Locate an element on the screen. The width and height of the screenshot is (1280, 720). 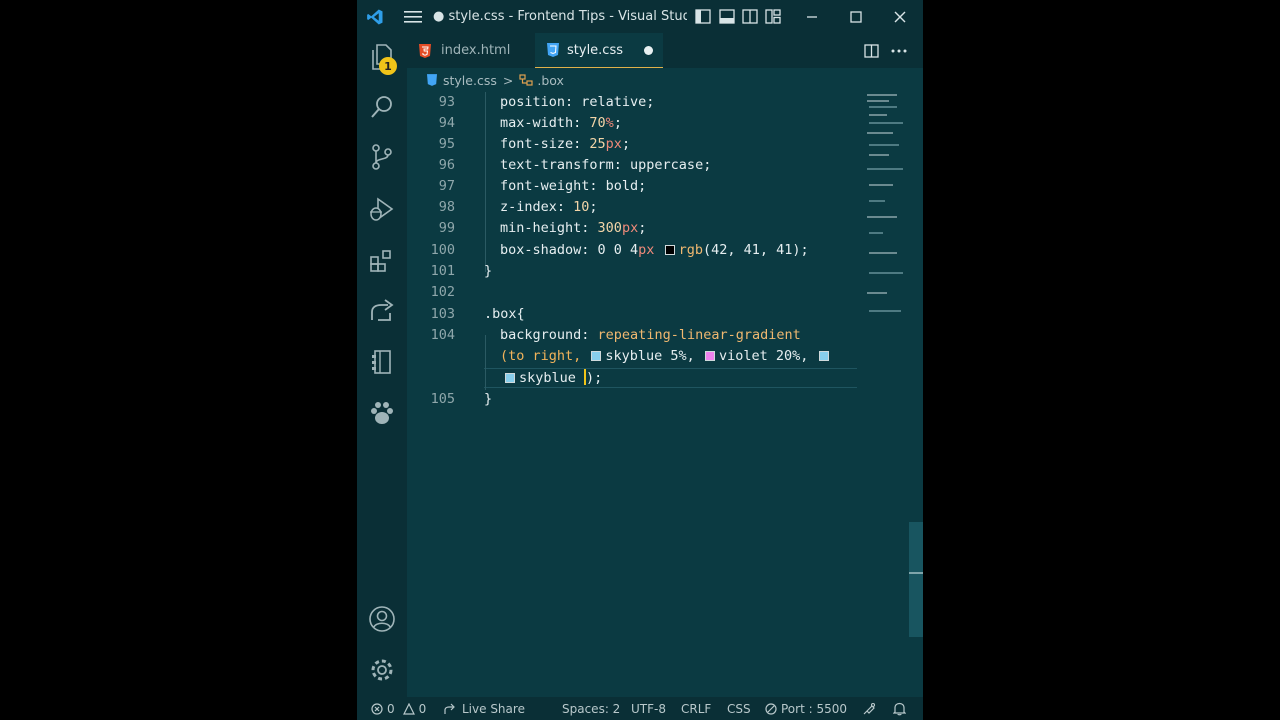
code-line: .box{ is located at coordinates (504, 314).